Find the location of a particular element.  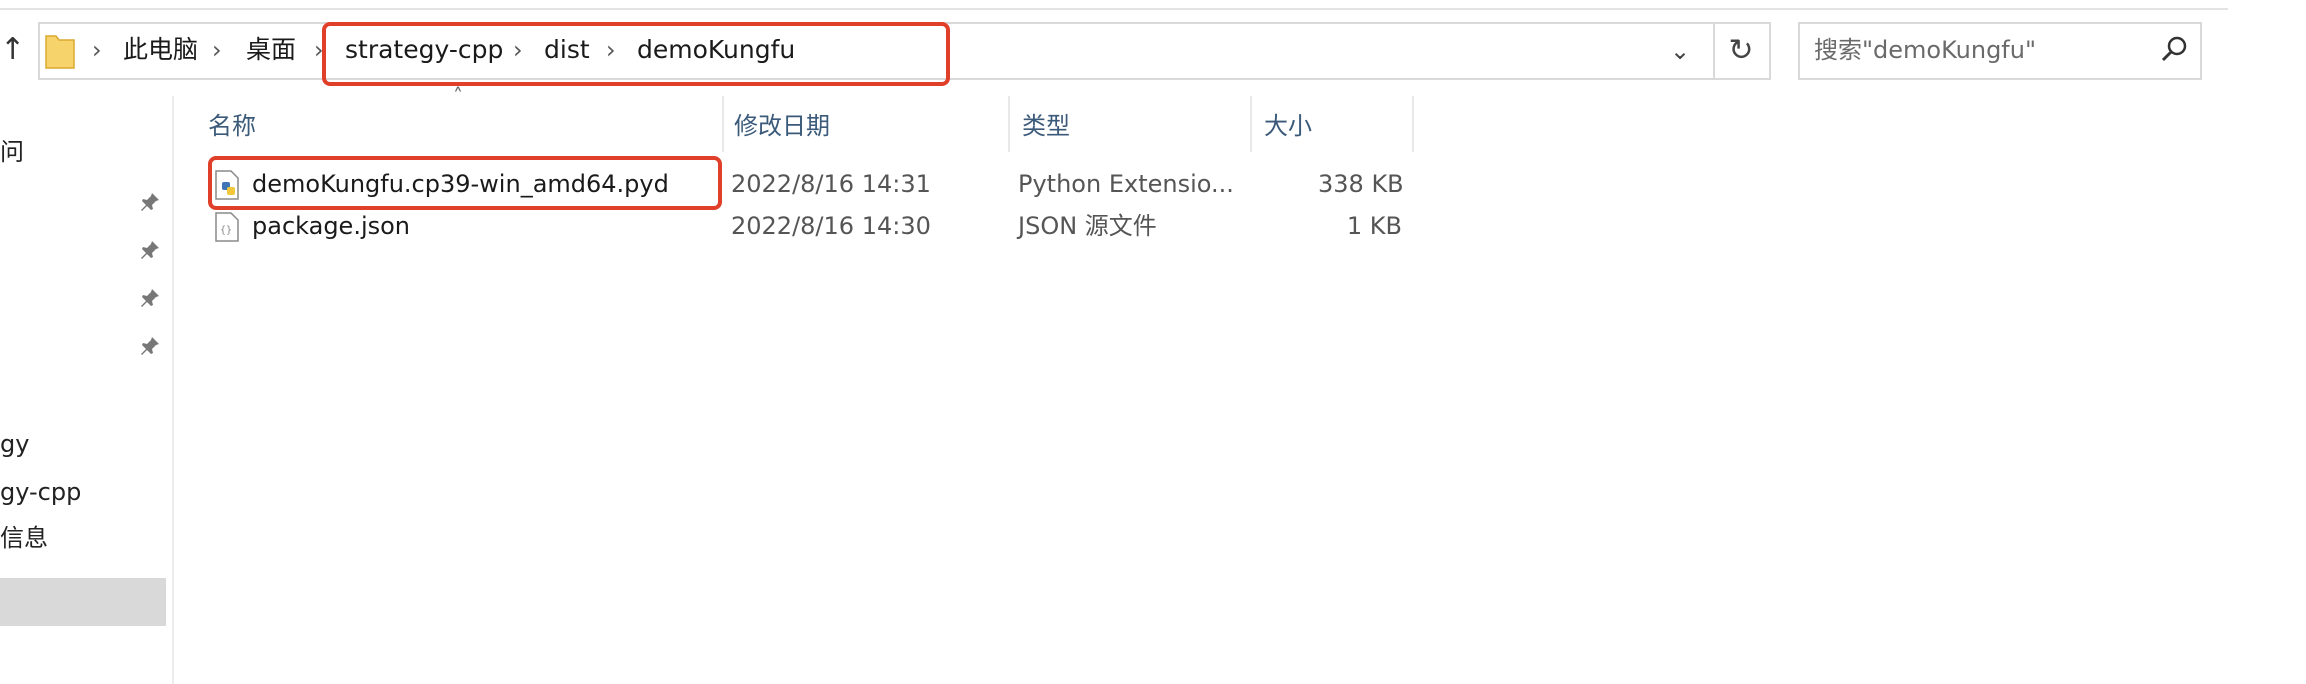

search-placeholder: 搜索"demoKungfu" is located at coordinates (1925, 50).